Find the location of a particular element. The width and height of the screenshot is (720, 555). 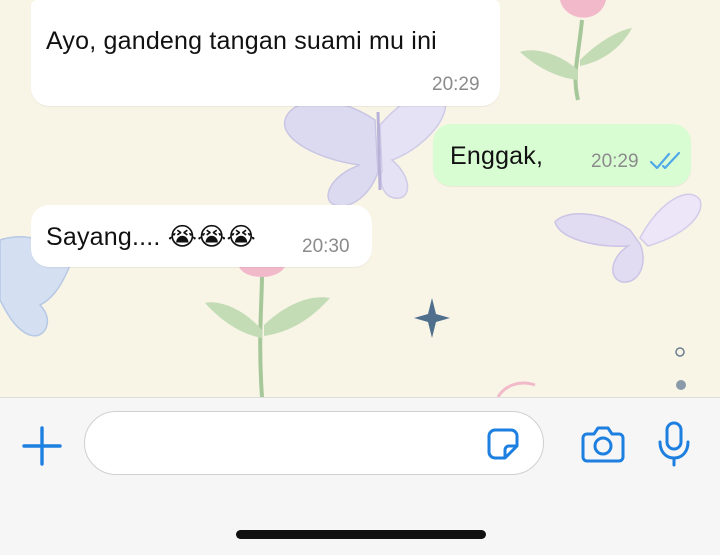

message-time: 20:30 is located at coordinates (326, 246).